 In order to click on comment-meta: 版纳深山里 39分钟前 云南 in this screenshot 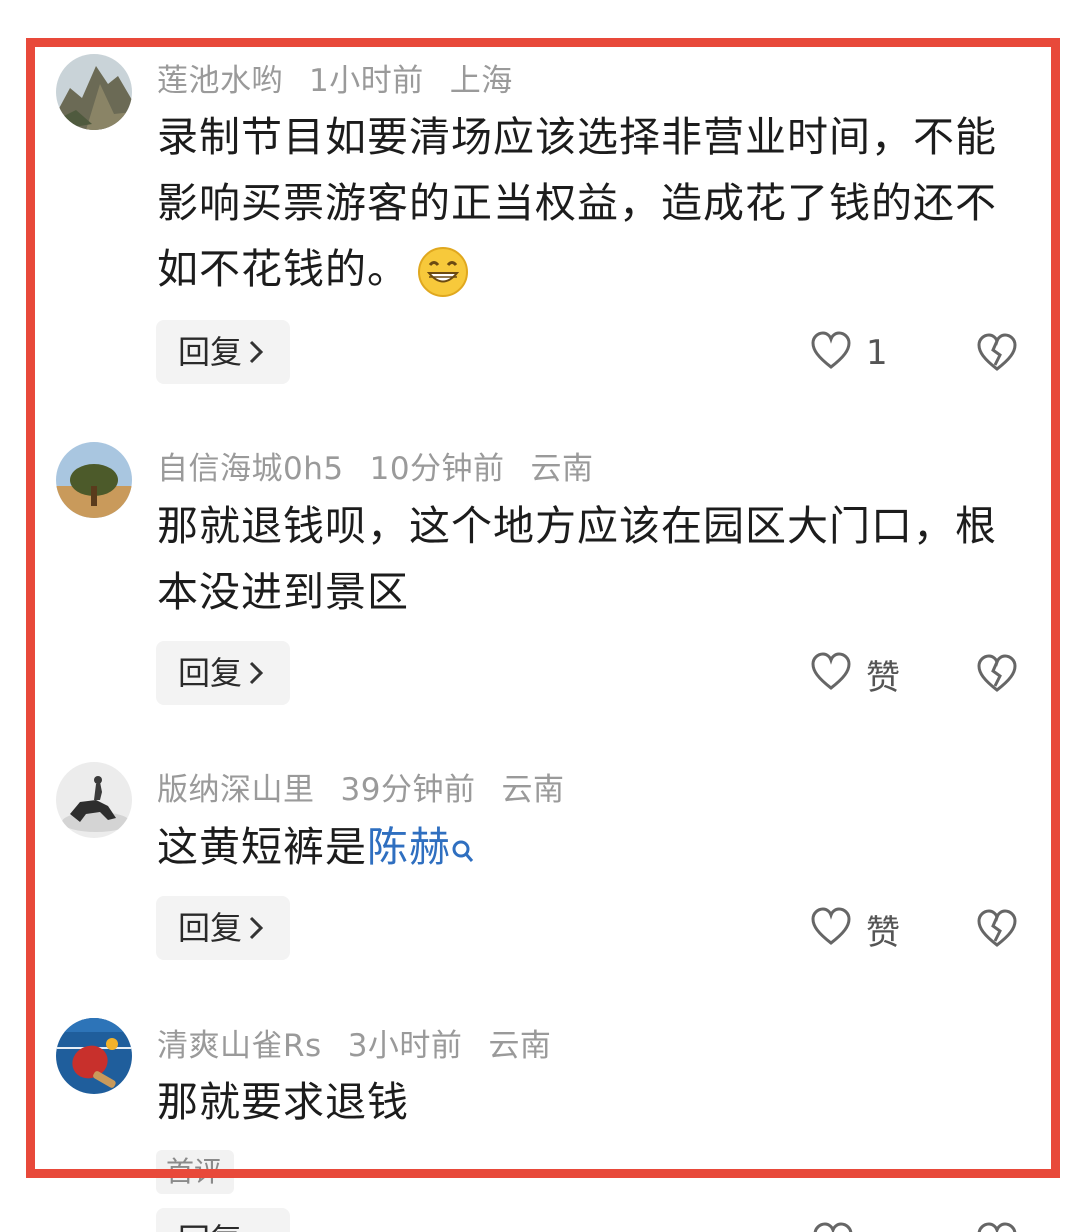, I will do `click(373, 786)`.